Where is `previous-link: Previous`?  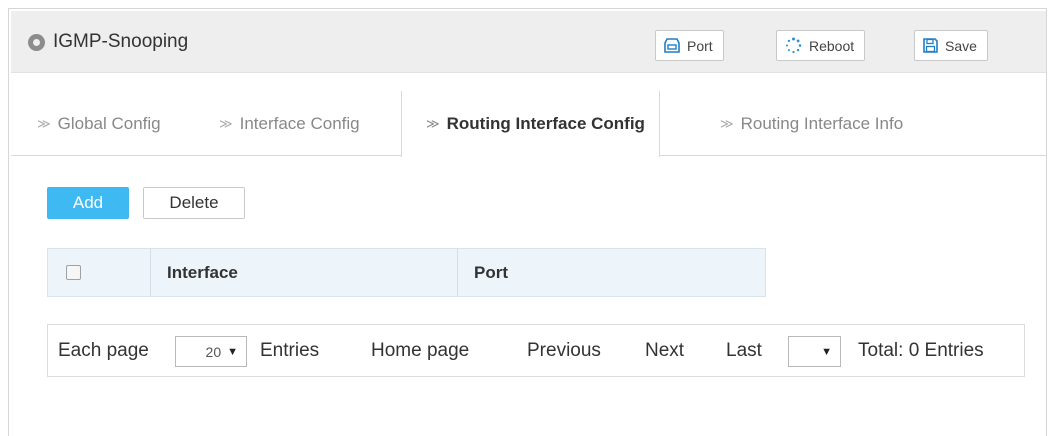
previous-link: Previous is located at coordinates (564, 351).